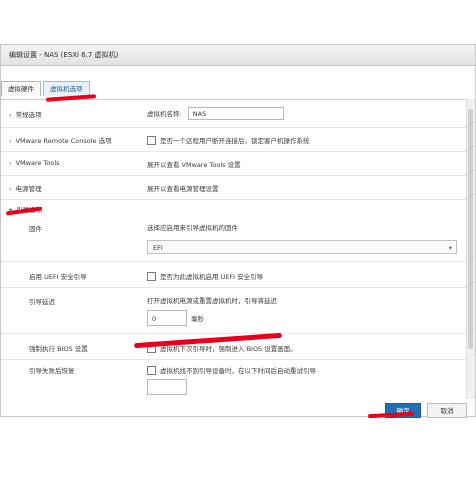  Describe the element at coordinates (197, 319) in the screenshot. I see `boot-delay-unit: 毫秒` at that location.